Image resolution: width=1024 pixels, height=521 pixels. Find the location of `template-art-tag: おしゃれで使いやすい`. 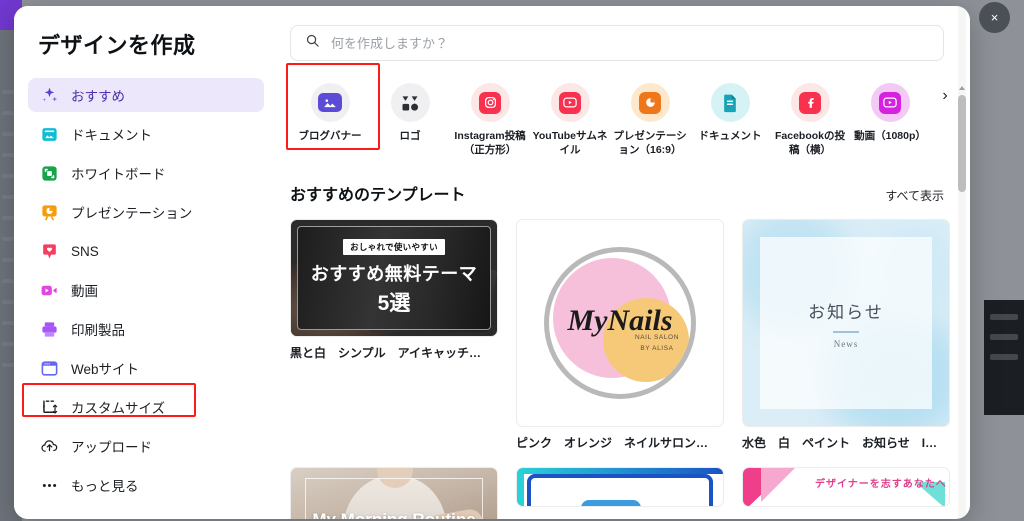

template-art-tag: おしゃれで使いやすい is located at coordinates (394, 247).